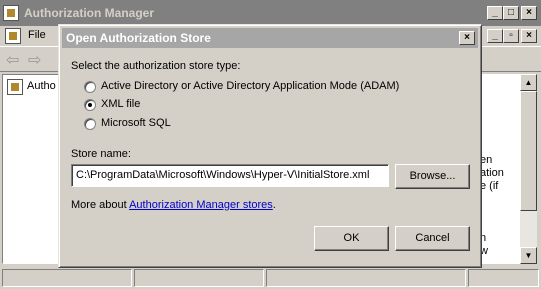 The image size is (541, 289). Describe the element at coordinates (89, 13) in the screenshot. I see `main-window-title: Authorization Manager` at that location.